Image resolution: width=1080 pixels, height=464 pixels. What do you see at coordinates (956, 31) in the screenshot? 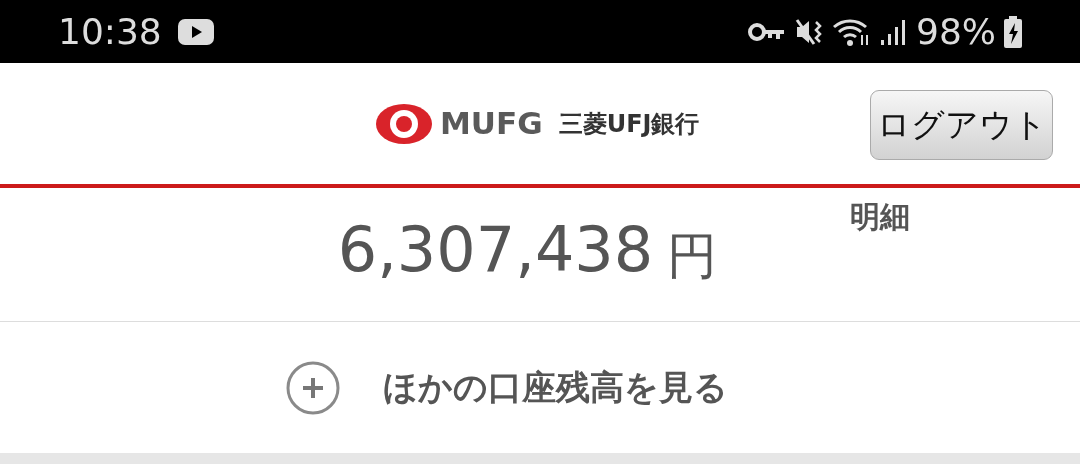
I see `battery-percent: 98%` at bounding box center [956, 31].